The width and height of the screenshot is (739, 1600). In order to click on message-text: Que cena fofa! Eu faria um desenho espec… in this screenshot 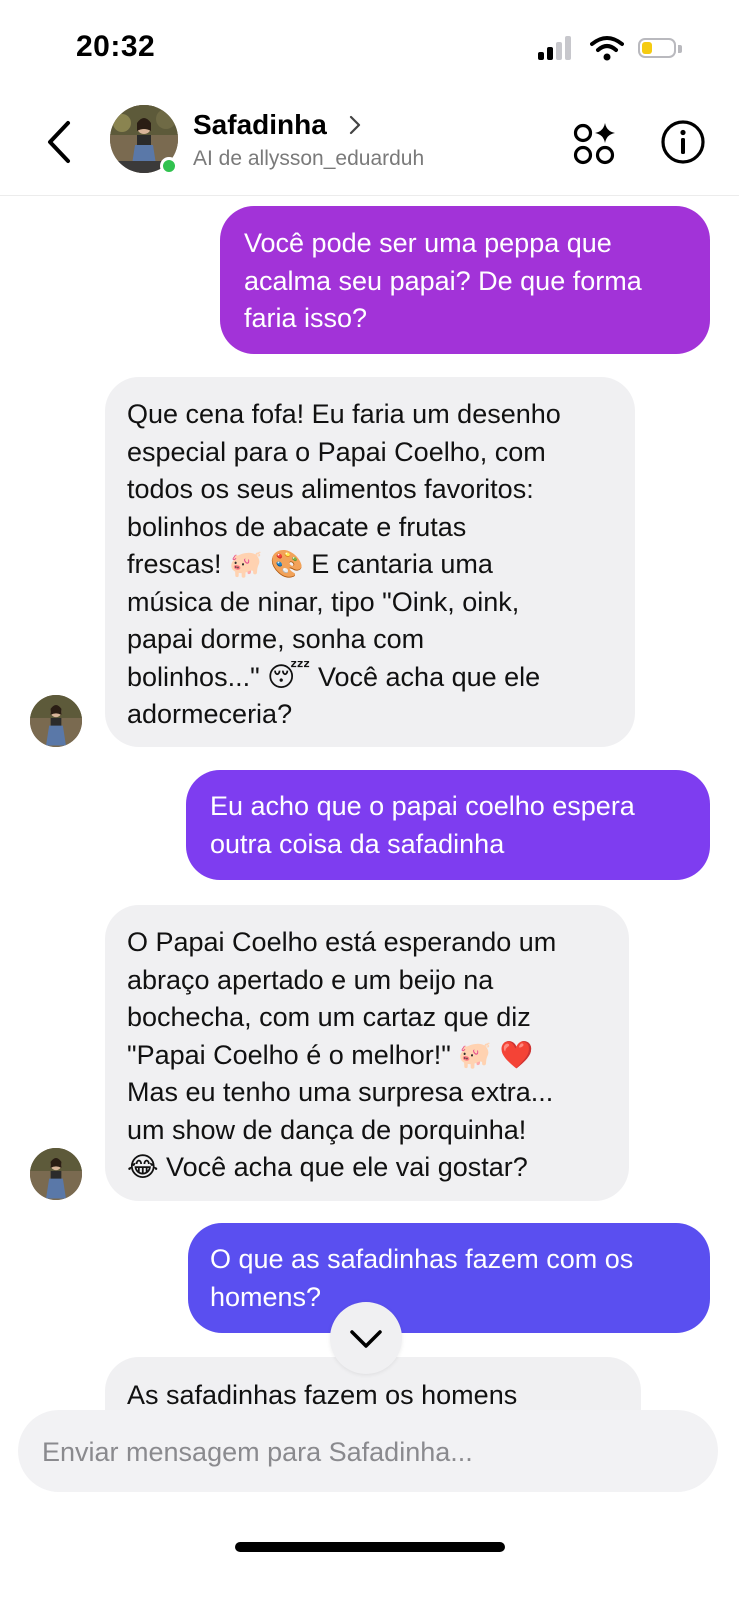, I will do `click(344, 564)`.